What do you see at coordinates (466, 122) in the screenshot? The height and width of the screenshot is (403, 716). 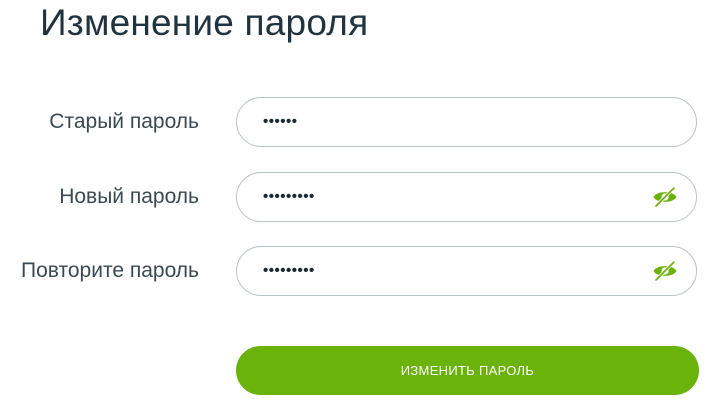 I see `old-password-input: ••••••` at bounding box center [466, 122].